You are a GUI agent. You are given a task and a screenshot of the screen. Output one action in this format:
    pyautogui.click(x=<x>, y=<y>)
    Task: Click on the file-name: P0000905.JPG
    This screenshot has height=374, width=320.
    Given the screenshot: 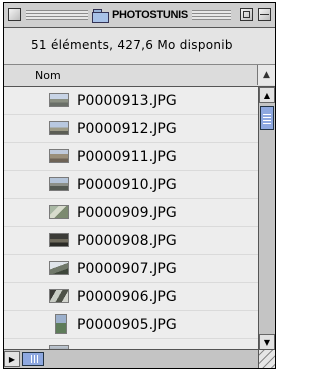 What is the action you would take?
    pyautogui.click(x=127, y=325)
    